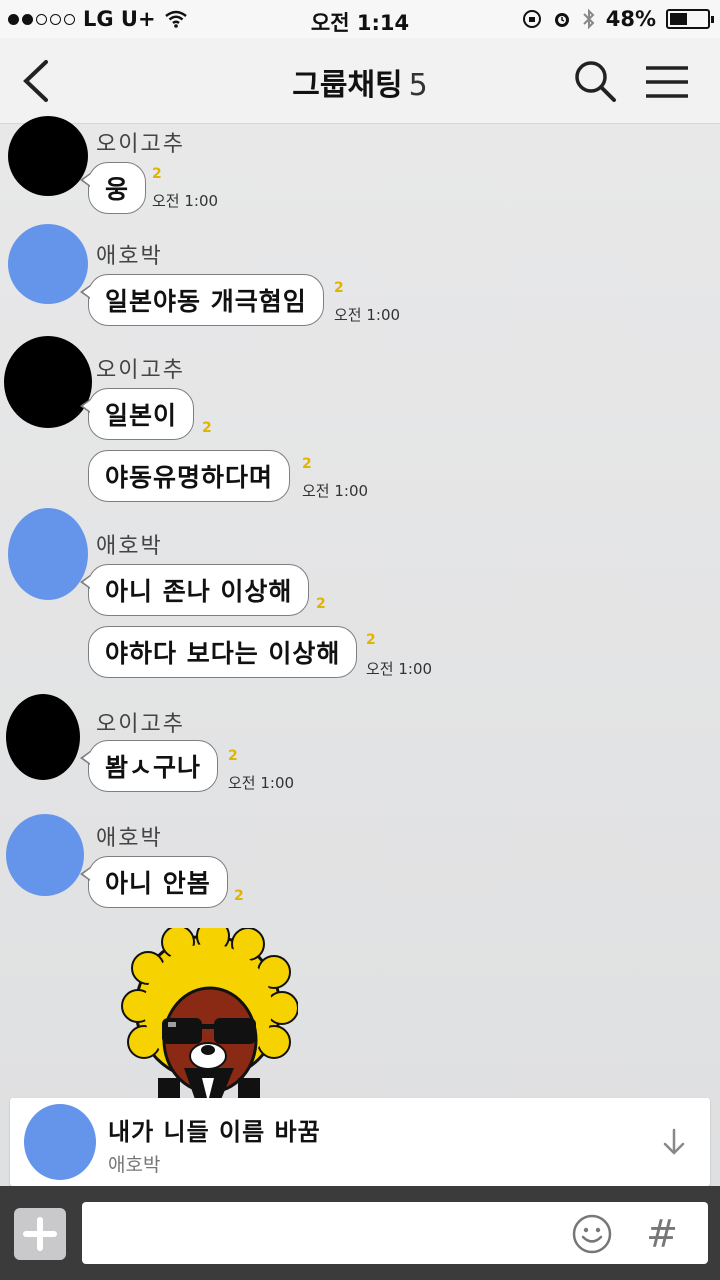 This screenshot has width=720, height=1280. What do you see at coordinates (134, 1165) in the screenshot?
I see `notice-sender: 애호박` at bounding box center [134, 1165].